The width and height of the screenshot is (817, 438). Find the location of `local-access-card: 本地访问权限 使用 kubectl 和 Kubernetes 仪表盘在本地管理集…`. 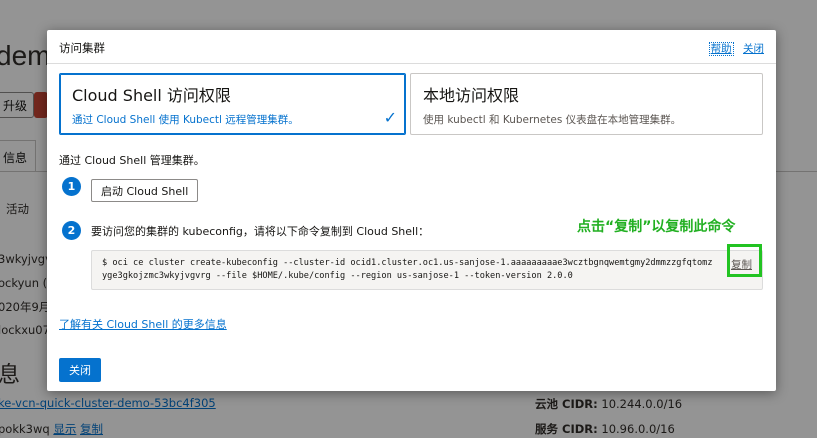

local-access-card: 本地访问权限 使用 kubectl 和 Kubernetes 仪表盘在本地管理集… is located at coordinates (586, 104).